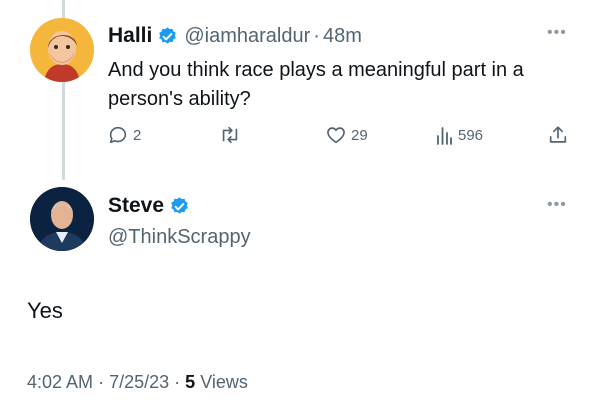  I want to click on reply-author-display-name: Steve, so click(136, 206).